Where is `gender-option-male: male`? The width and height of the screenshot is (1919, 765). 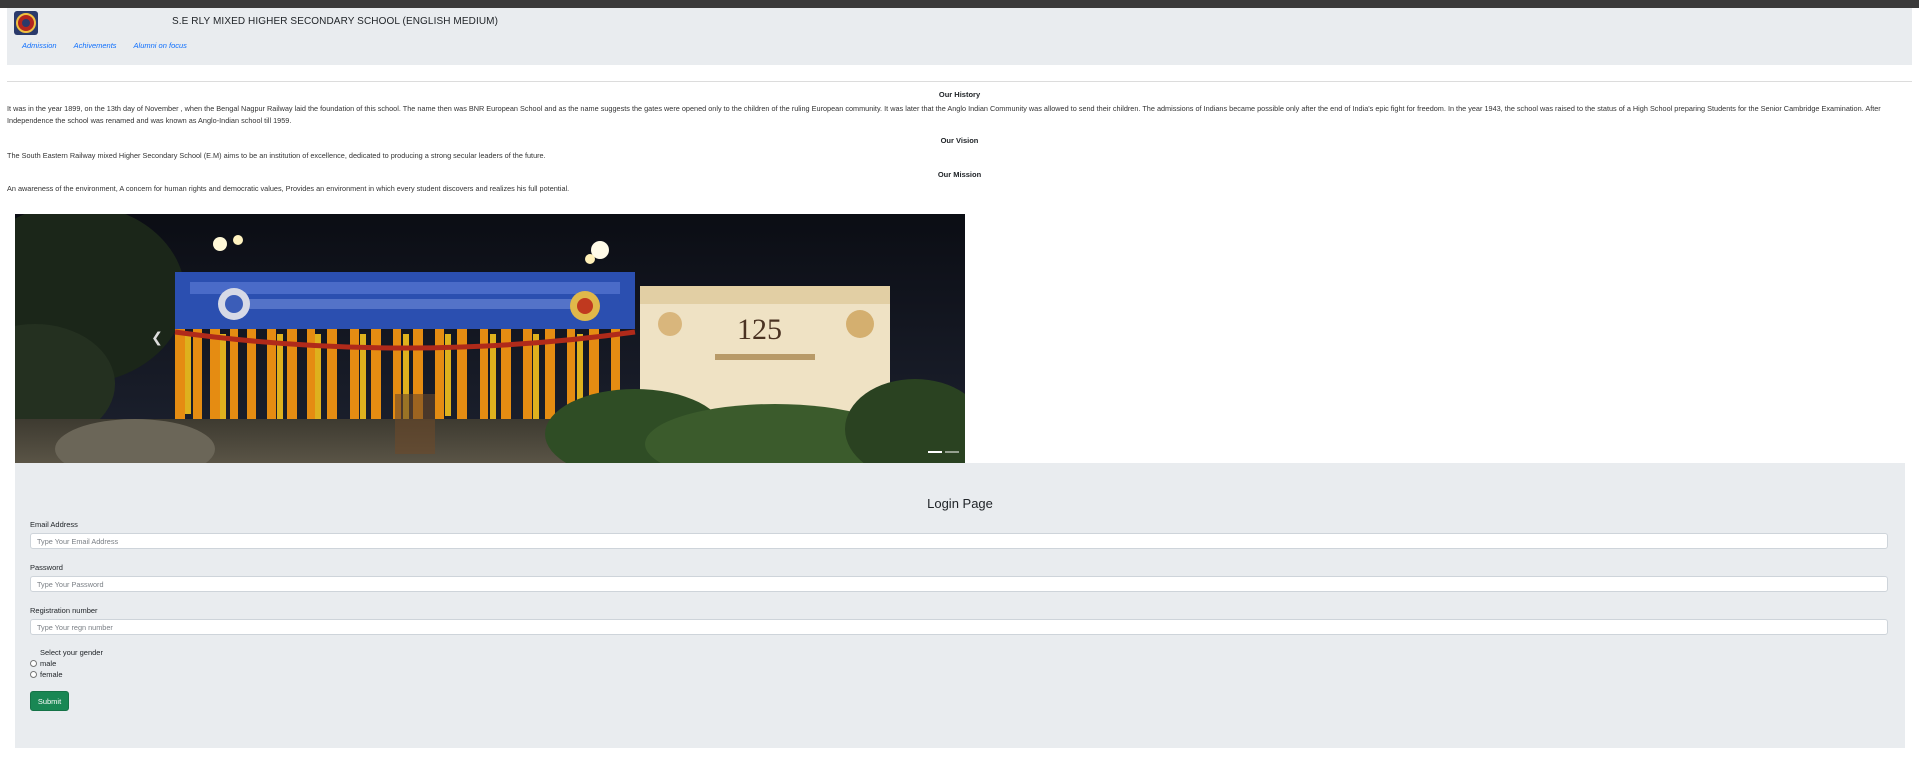
gender-option-male: male is located at coordinates (43, 663).